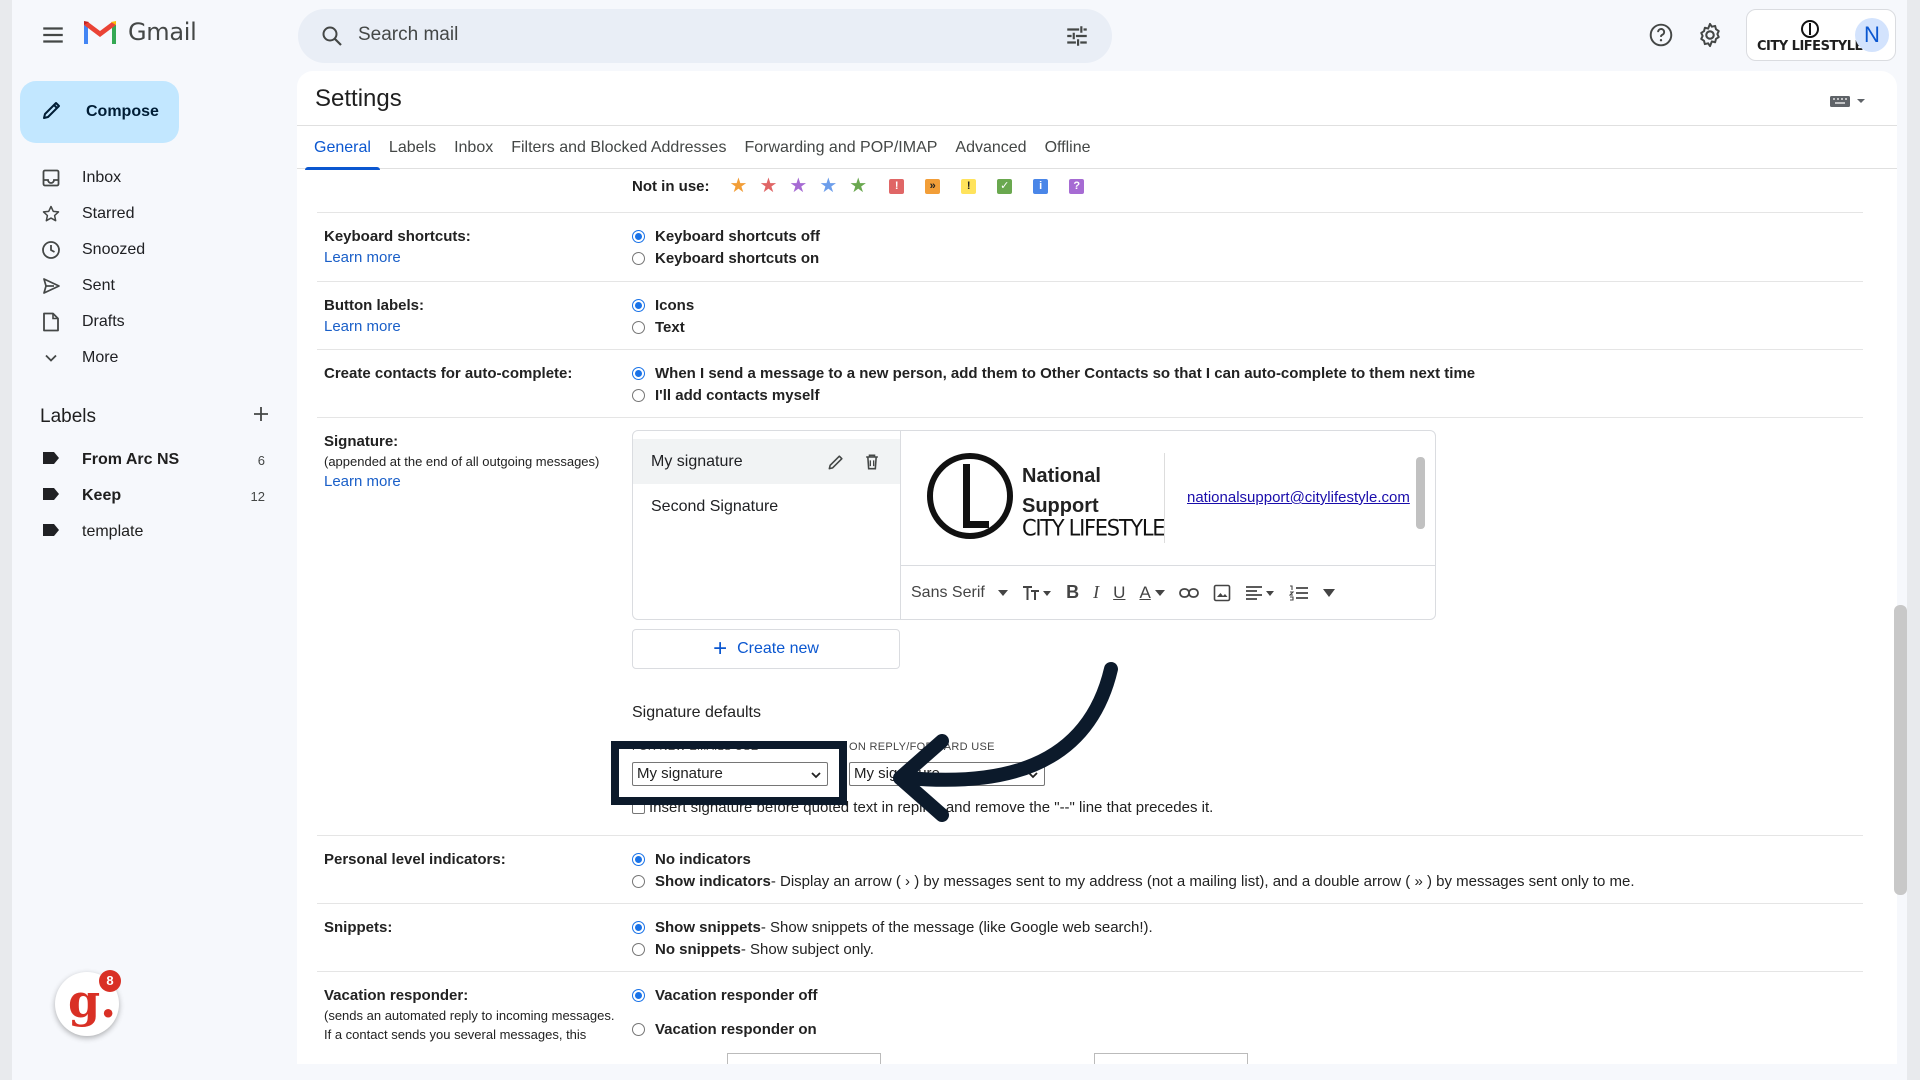 The width and height of the screenshot is (1920, 1080). I want to click on option-label: No snippets, so click(698, 949).